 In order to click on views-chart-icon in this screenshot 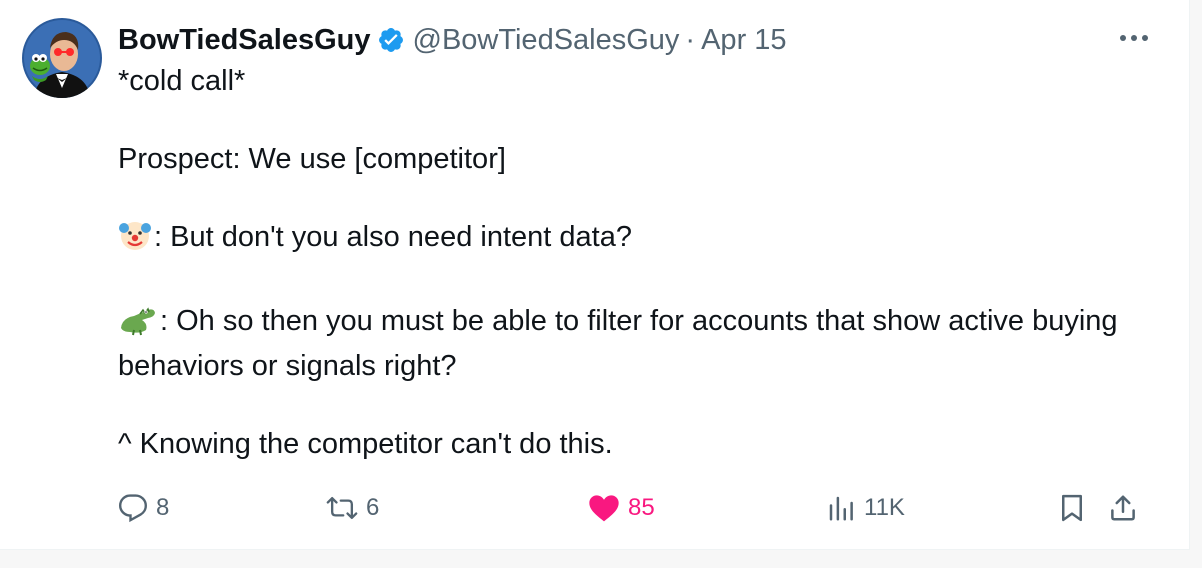, I will do `click(841, 508)`.